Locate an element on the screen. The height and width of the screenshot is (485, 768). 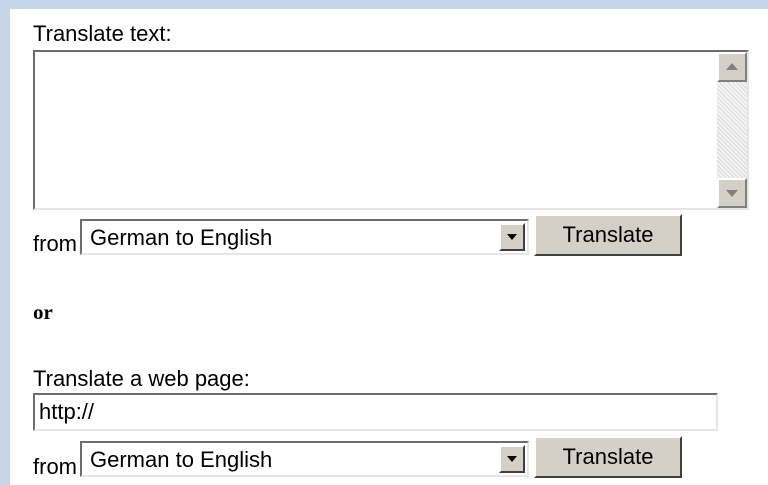
scroll-down-button is located at coordinates (732, 193).